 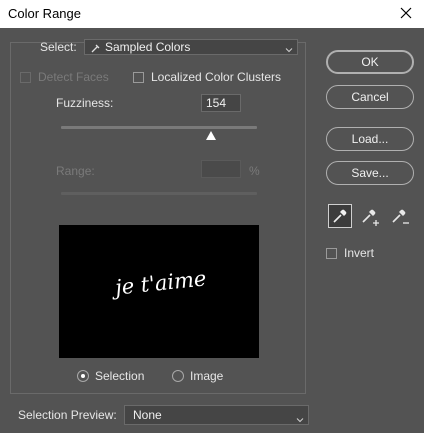 I want to click on image-radio, so click(x=178, y=376).